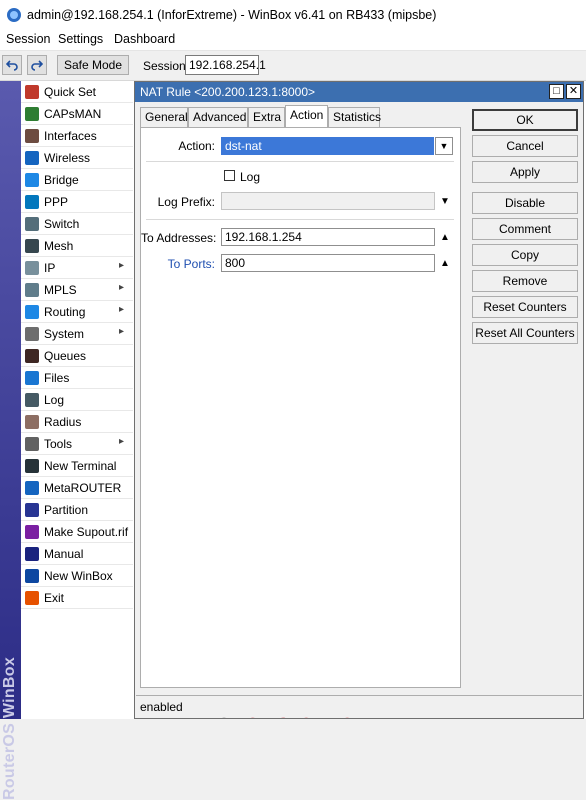  I want to click on ok-button: OK, so click(525, 120).